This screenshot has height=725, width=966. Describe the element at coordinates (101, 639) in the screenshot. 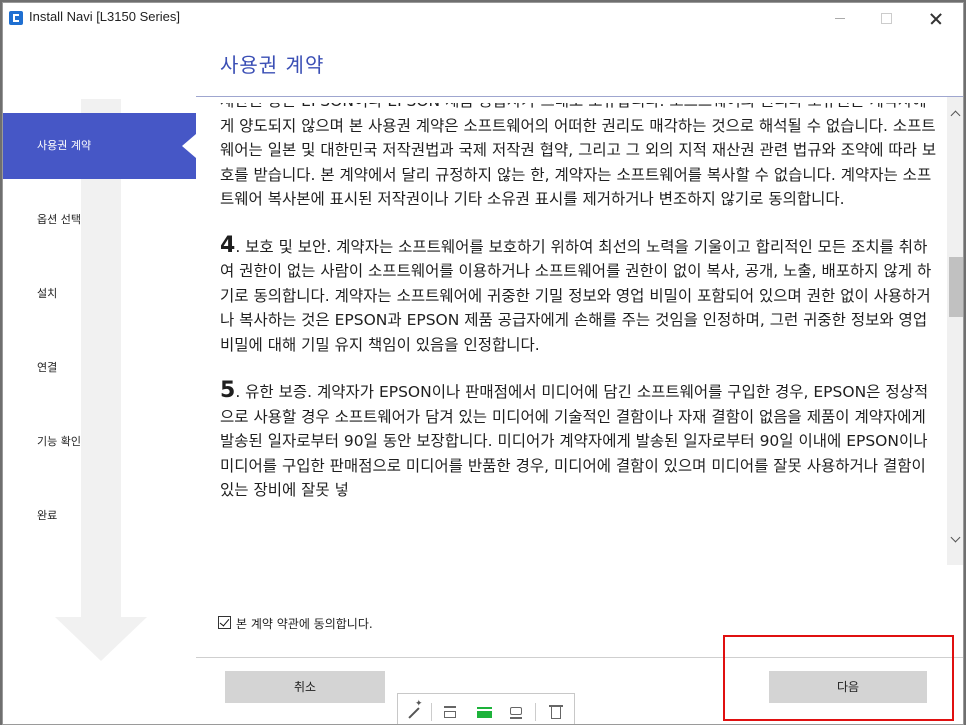

I see `progress-arrow-head-icon` at that location.